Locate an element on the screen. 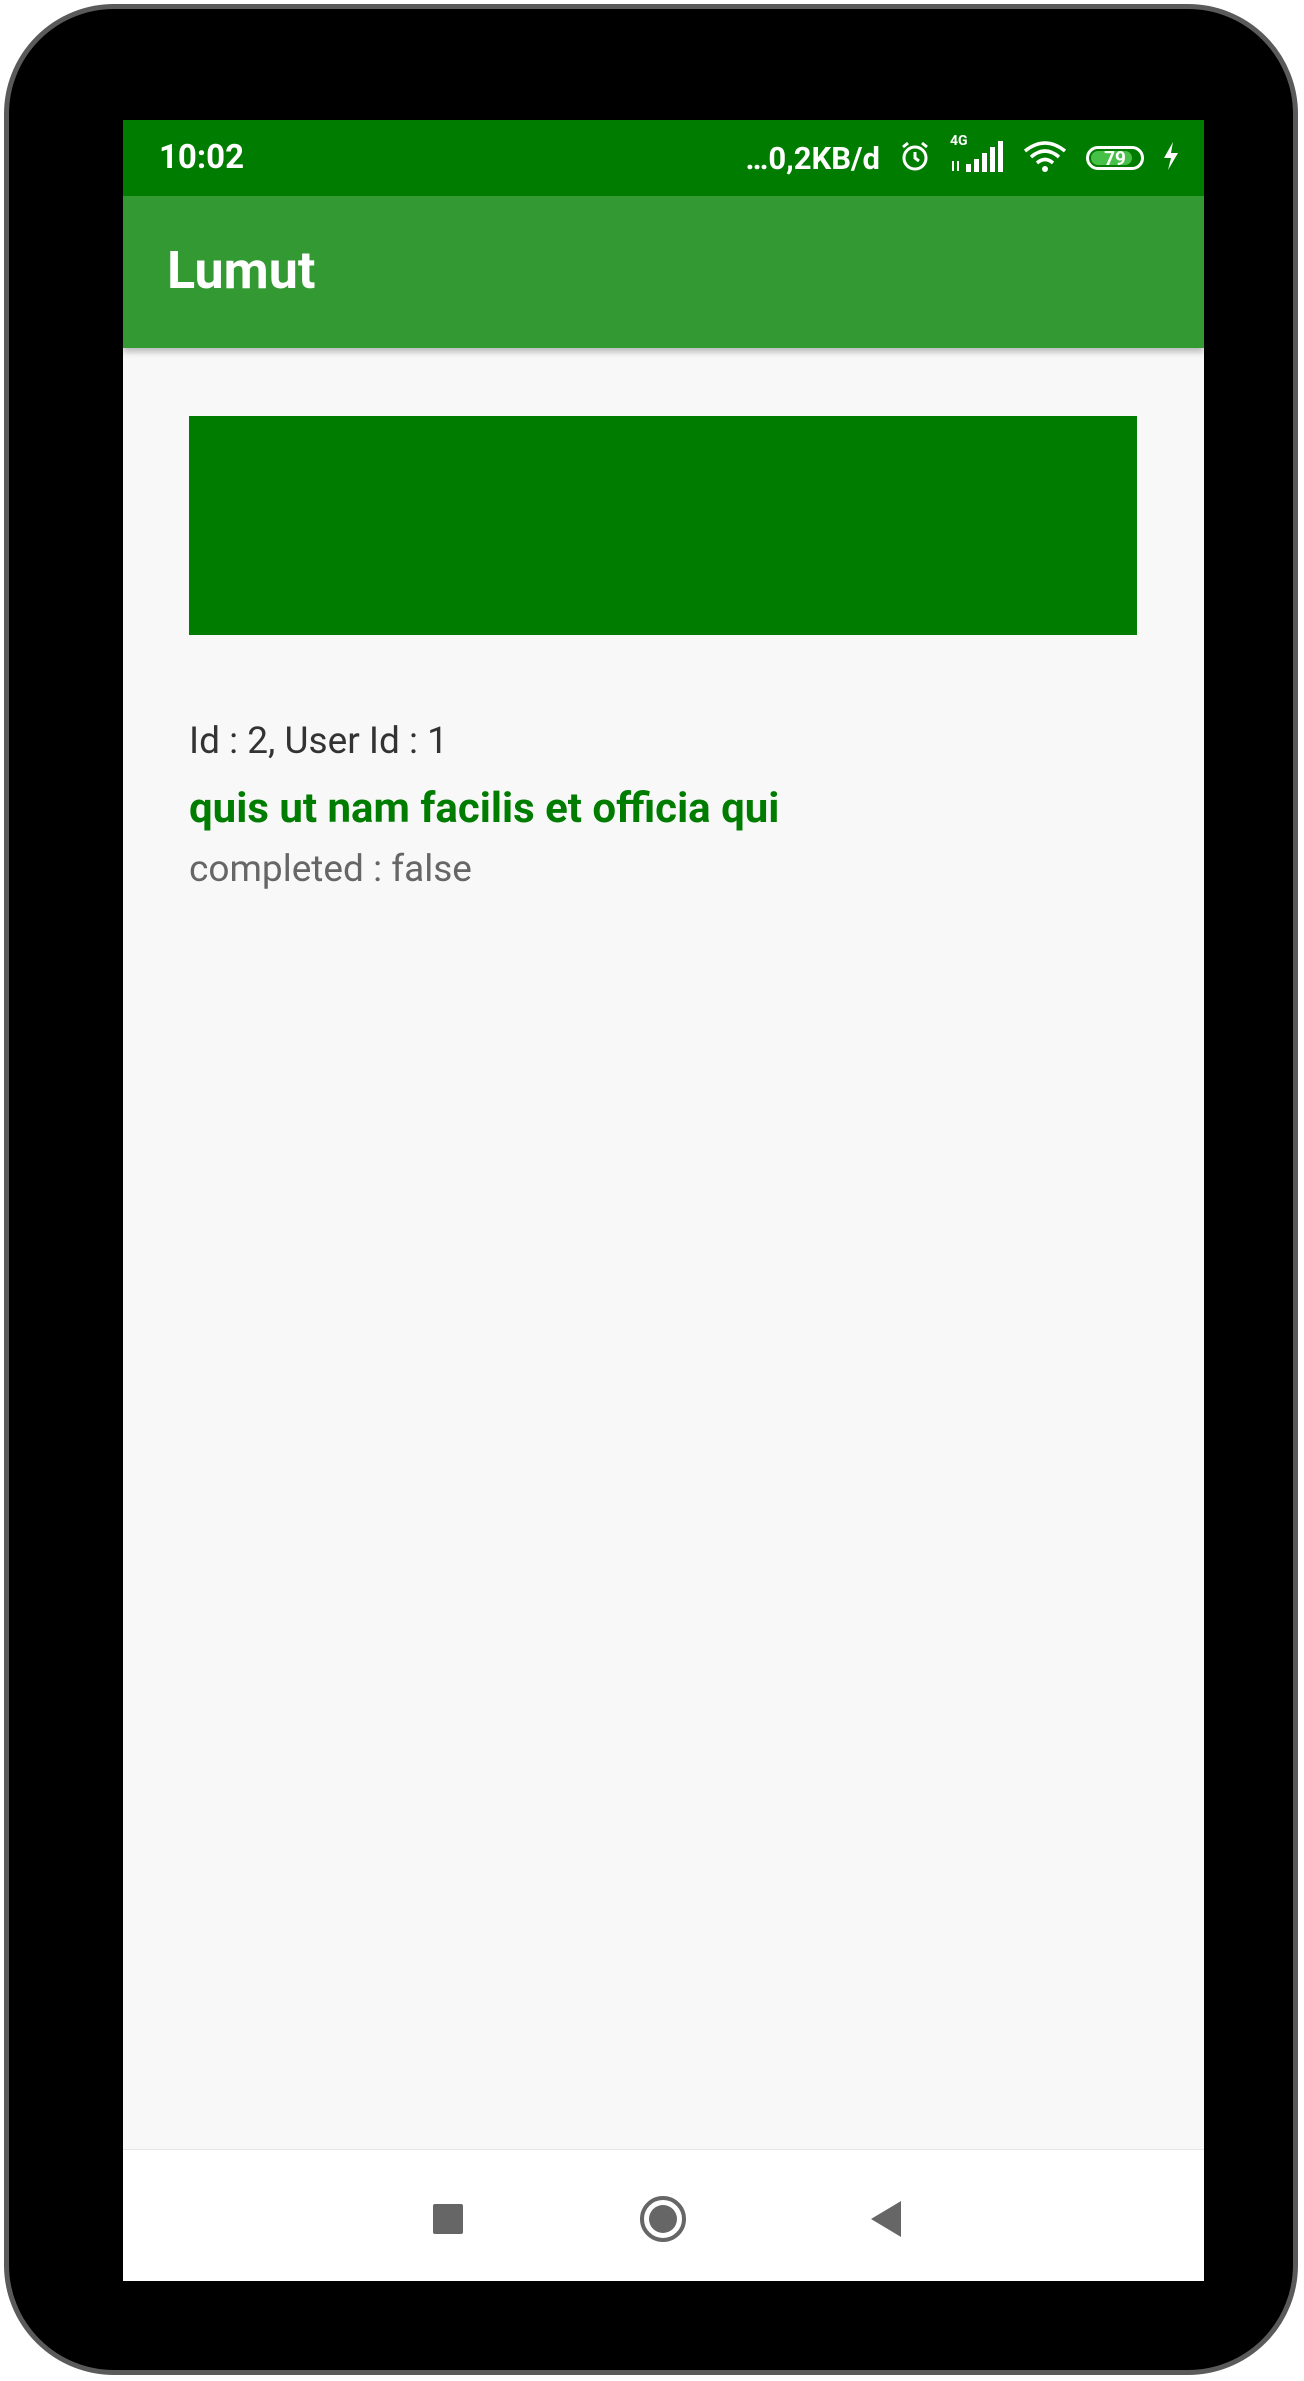 The width and height of the screenshot is (1304, 2381). recents-square-icon is located at coordinates (448, 2219).